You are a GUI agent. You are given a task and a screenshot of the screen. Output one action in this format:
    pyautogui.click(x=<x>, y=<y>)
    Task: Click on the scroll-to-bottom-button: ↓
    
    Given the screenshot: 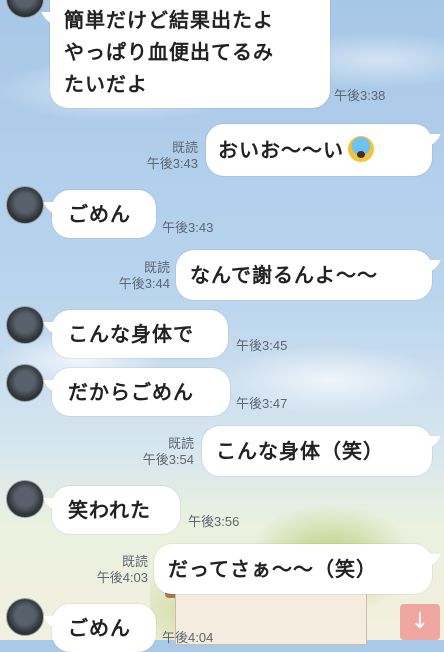 What is the action you would take?
    pyautogui.click(x=420, y=622)
    